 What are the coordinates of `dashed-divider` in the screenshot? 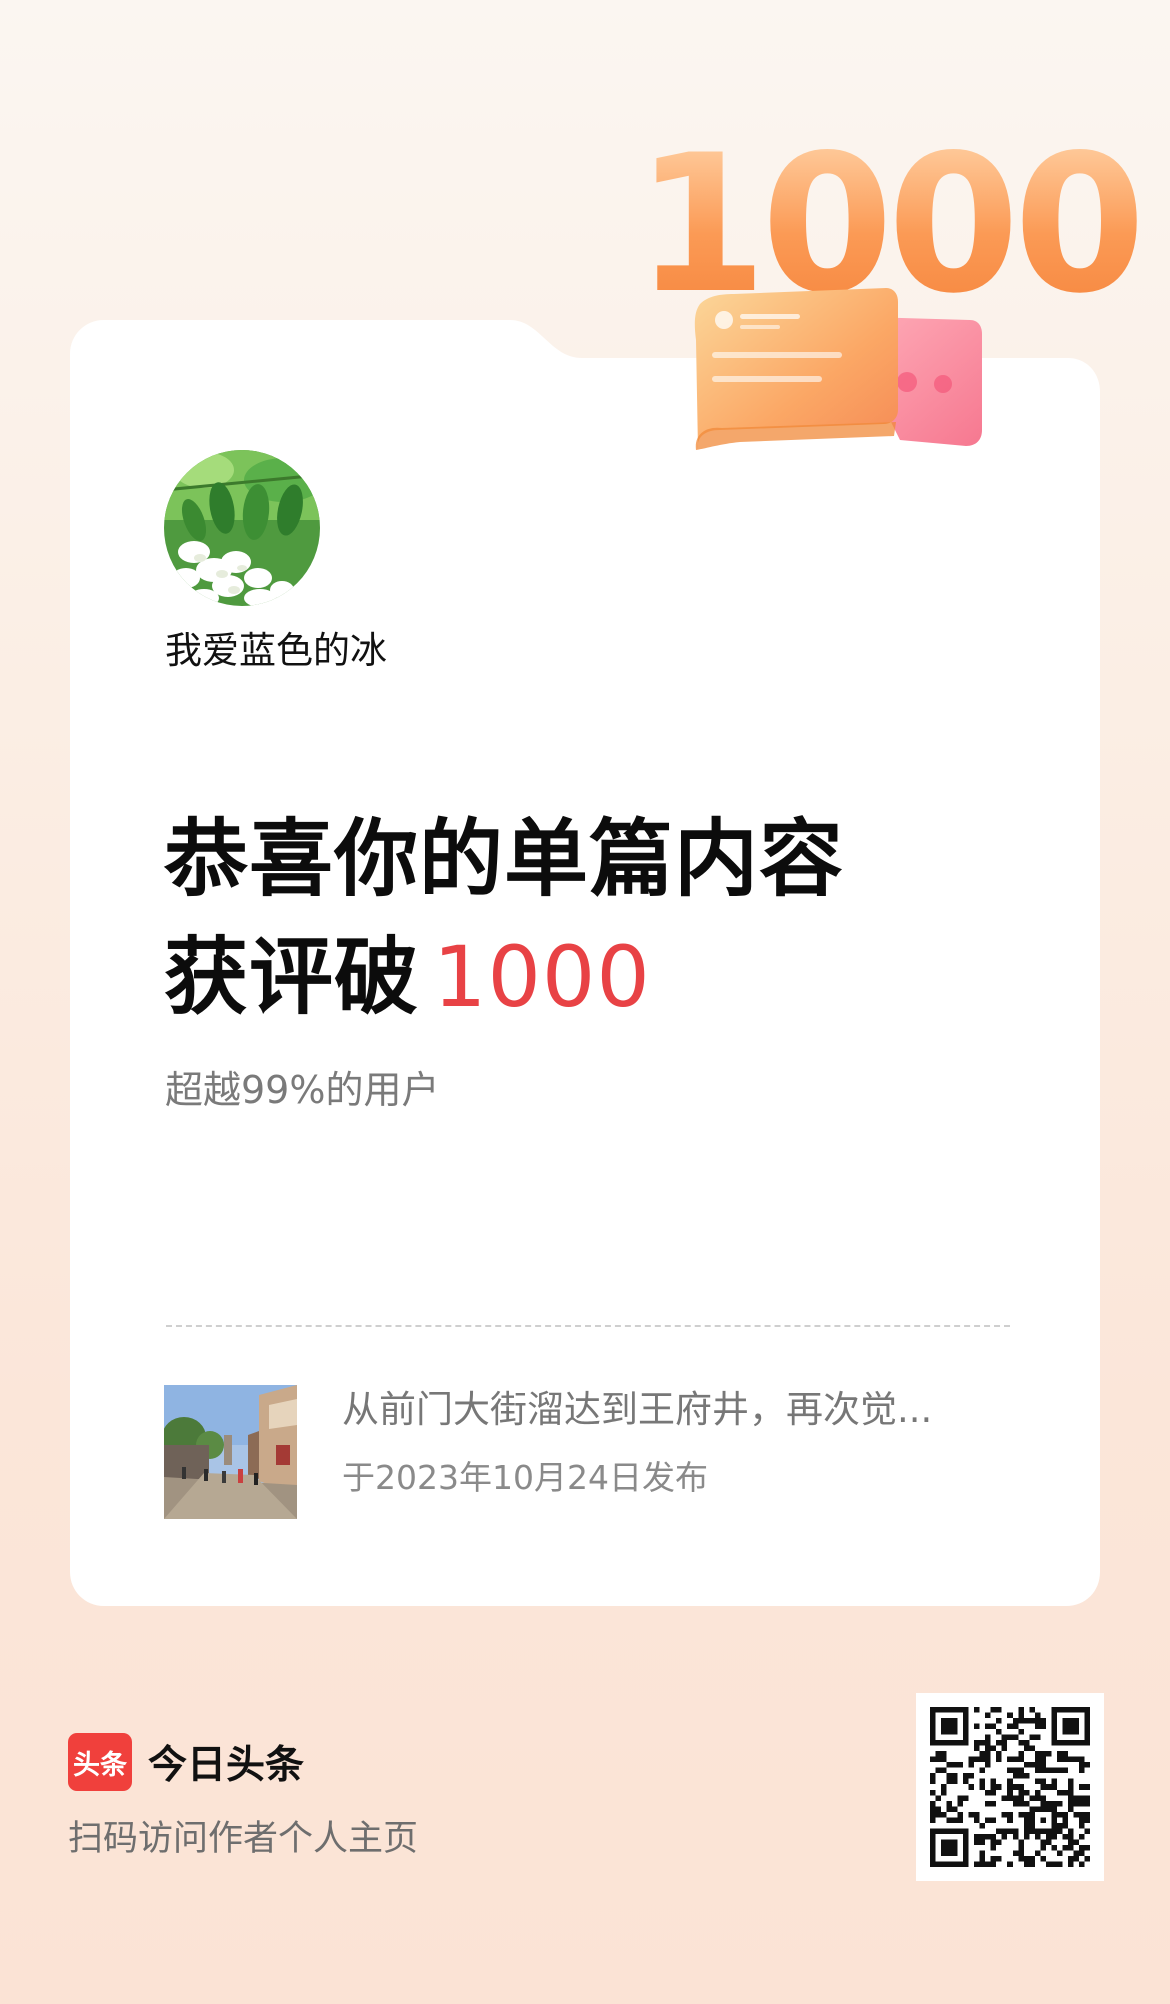 It's located at (588, 1326).